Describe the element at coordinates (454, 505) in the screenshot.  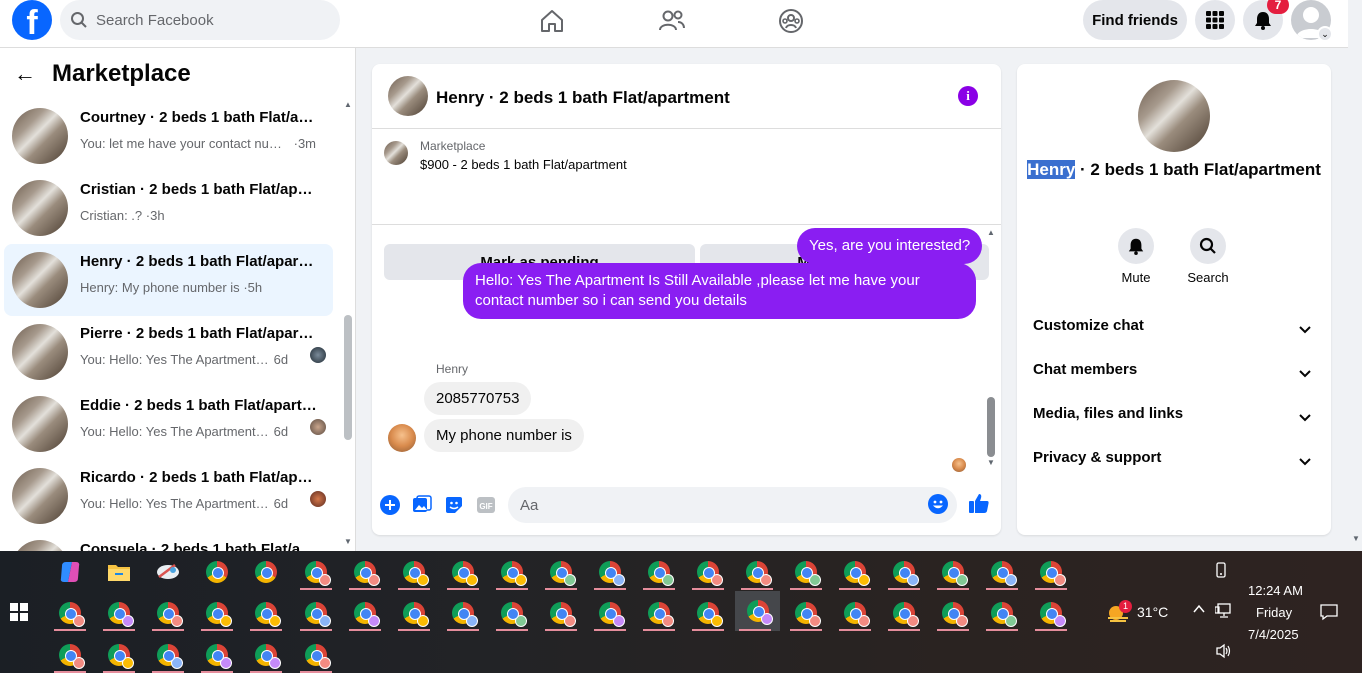
I see `sticker-icon` at that location.